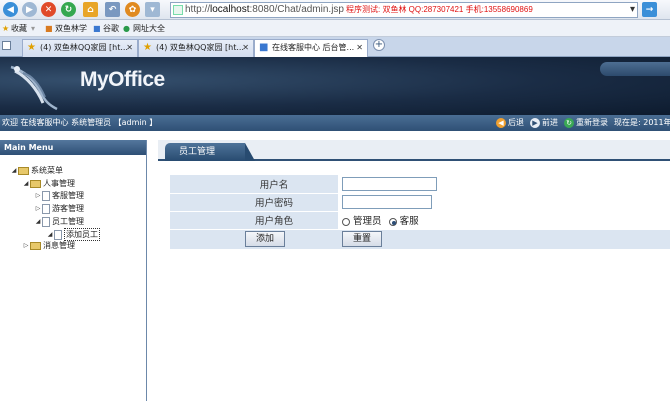 The width and height of the screenshot is (670, 401). I want to click on favorites-label: 收藏, so click(19, 28).